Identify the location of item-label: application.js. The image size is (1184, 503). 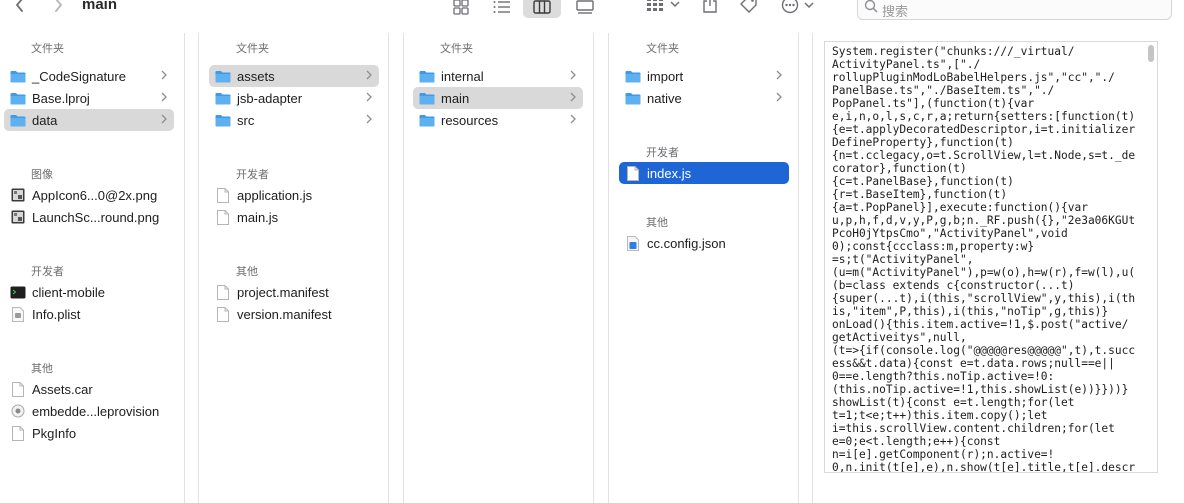
(275, 195).